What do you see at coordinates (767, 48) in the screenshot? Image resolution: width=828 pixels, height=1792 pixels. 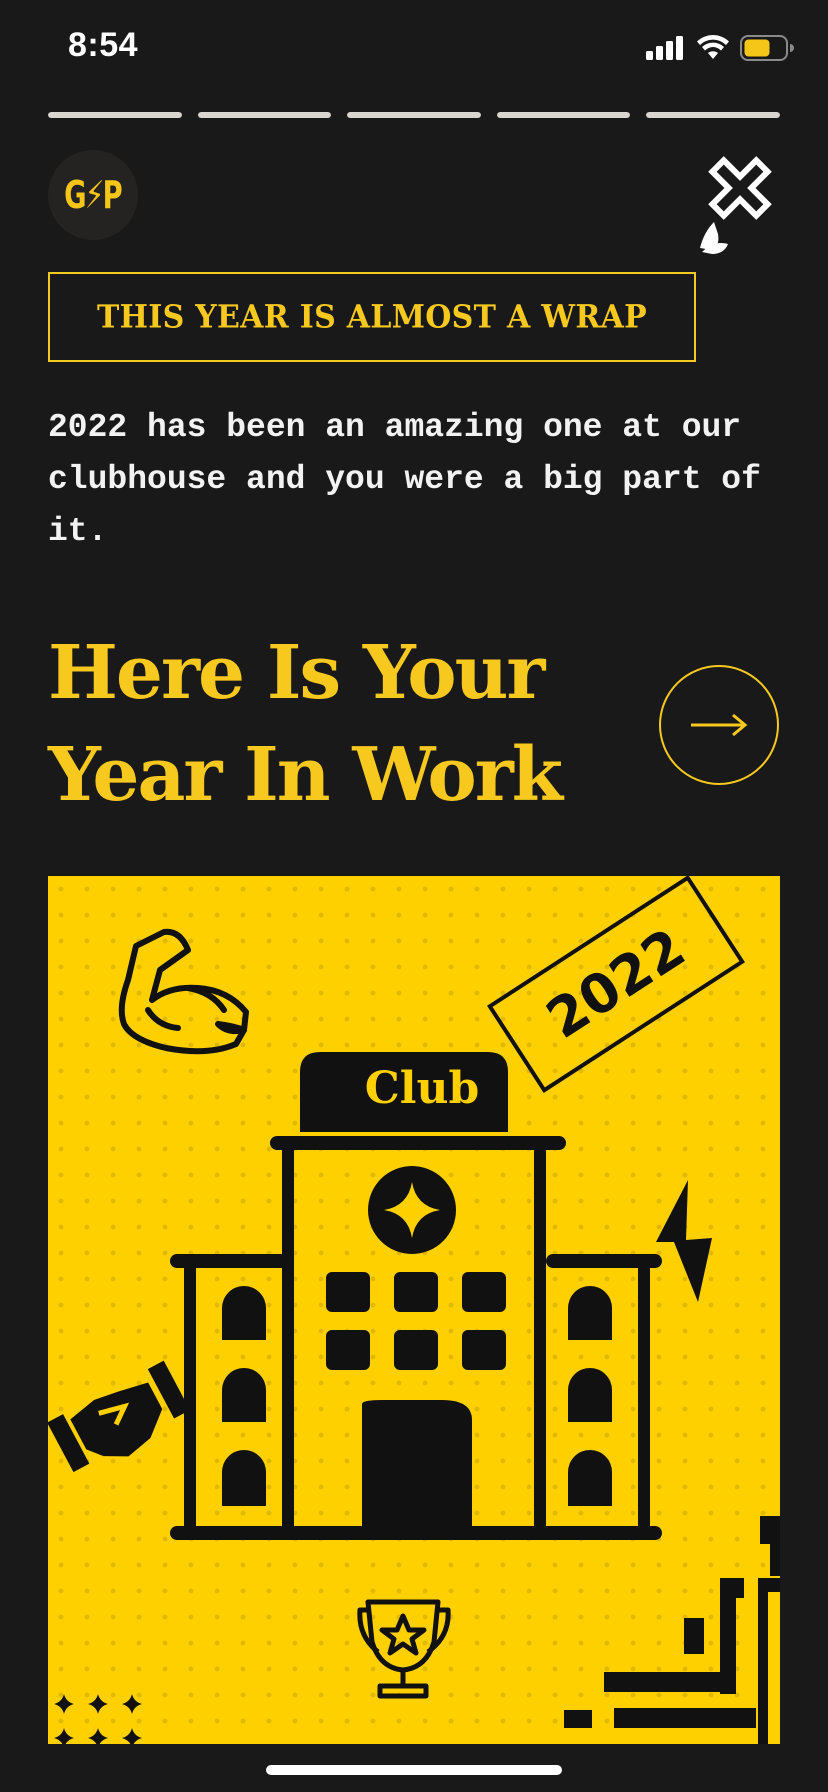 I see `battery-icon` at bounding box center [767, 48].